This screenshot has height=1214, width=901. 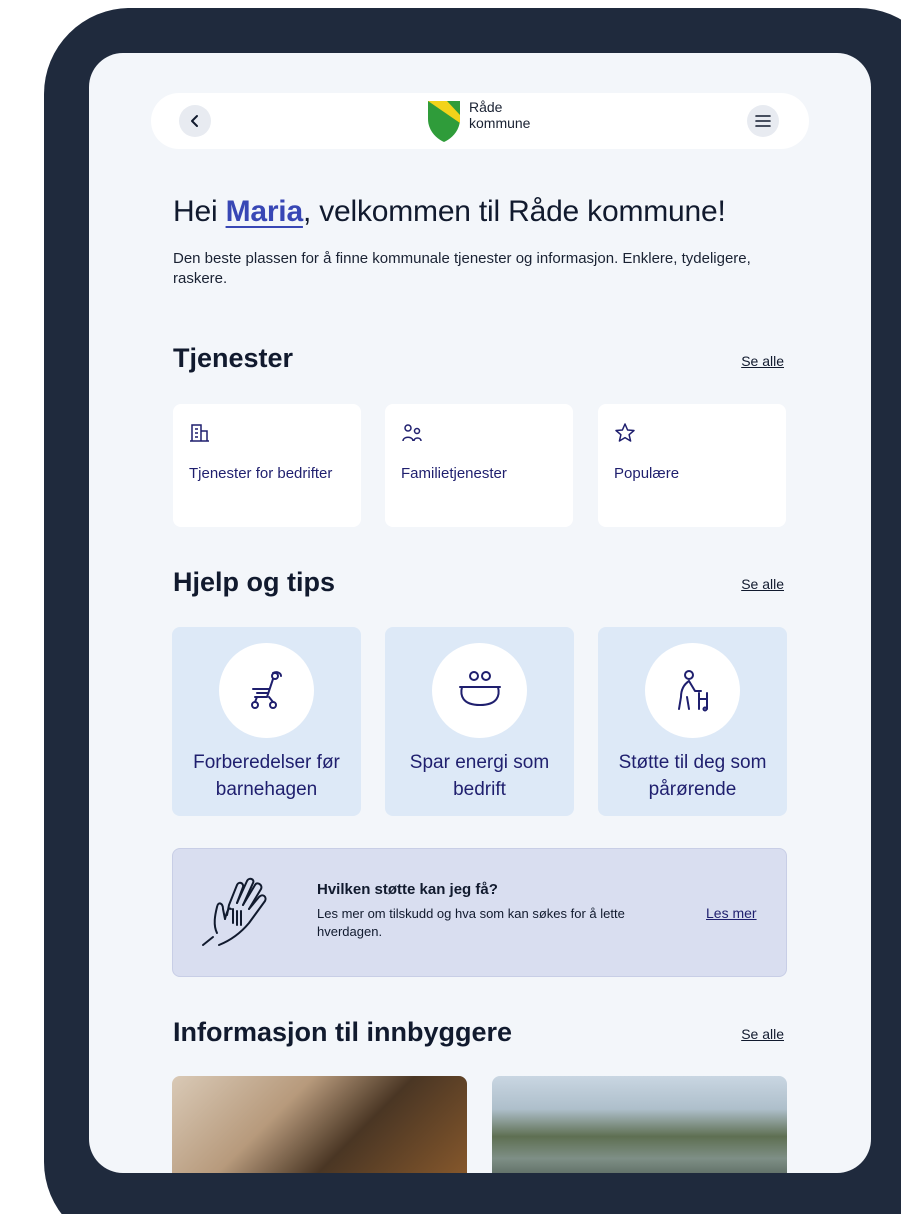 I want to click on municipality-logo: Råde kommune, so click(x=478, y=121).